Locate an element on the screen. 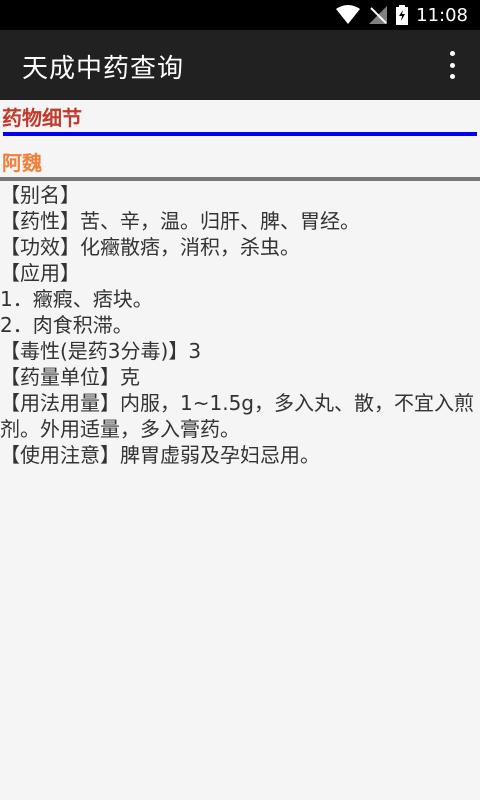  signal-off-icon is located at coordinates (378, 15).